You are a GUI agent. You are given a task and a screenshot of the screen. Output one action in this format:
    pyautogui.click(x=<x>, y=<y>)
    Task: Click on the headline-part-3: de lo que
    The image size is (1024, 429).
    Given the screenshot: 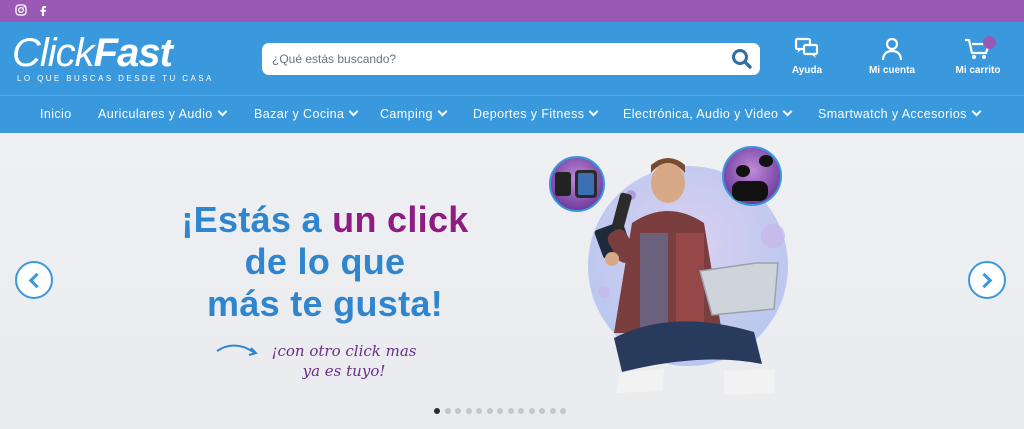 What is the action you would take?
    pyautogui.click(x=325, y=261)
    